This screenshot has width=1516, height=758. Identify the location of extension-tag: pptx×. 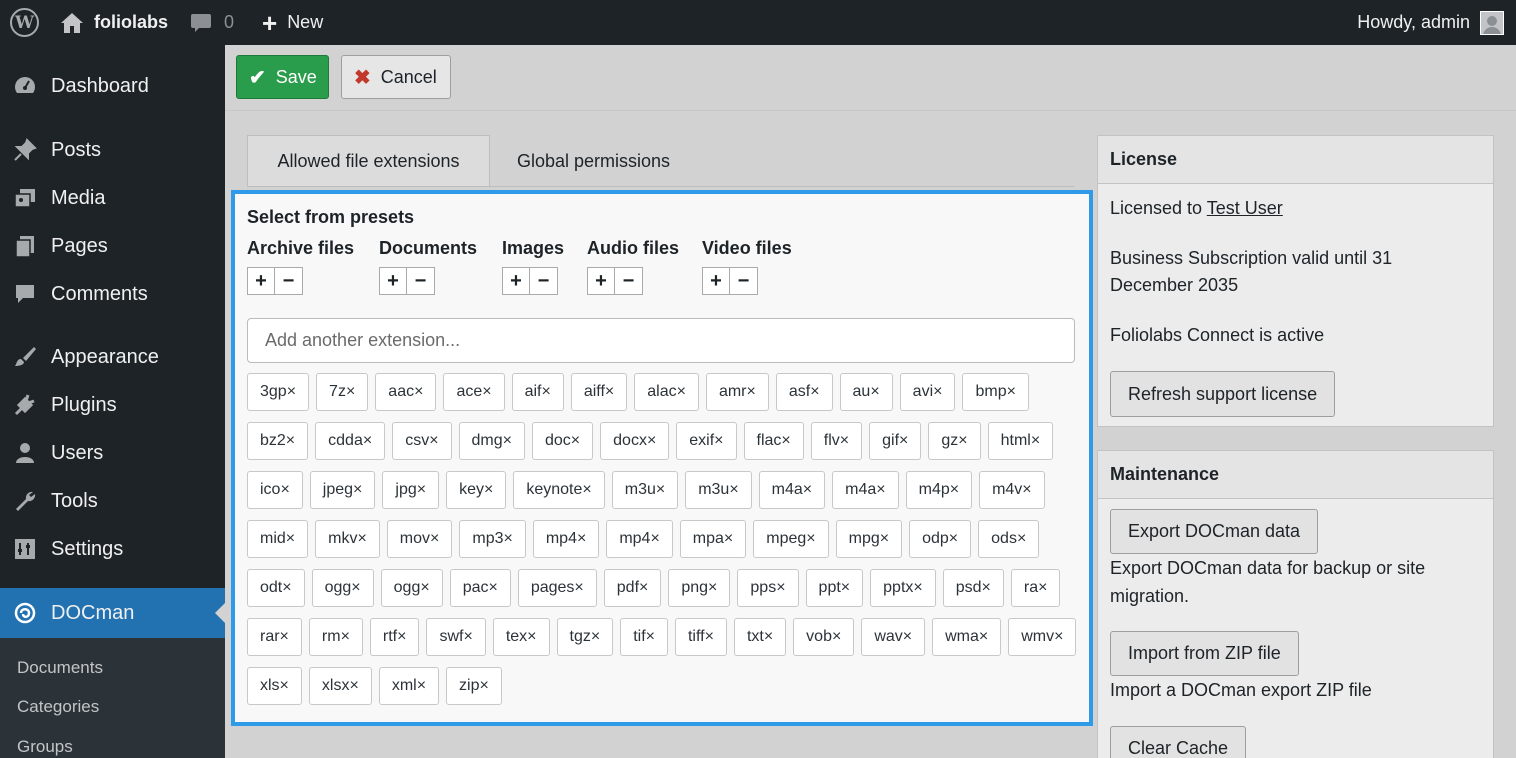
(903, 588).